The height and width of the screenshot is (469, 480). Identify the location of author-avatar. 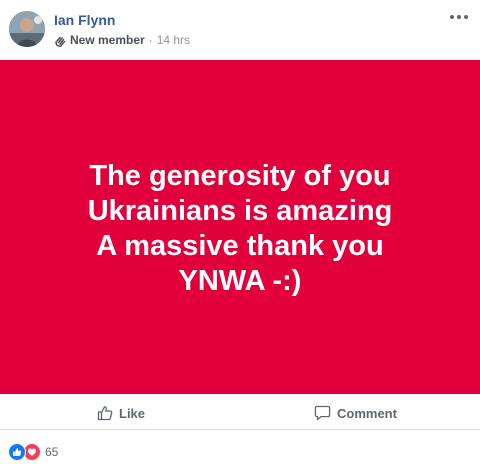
(27, 29).